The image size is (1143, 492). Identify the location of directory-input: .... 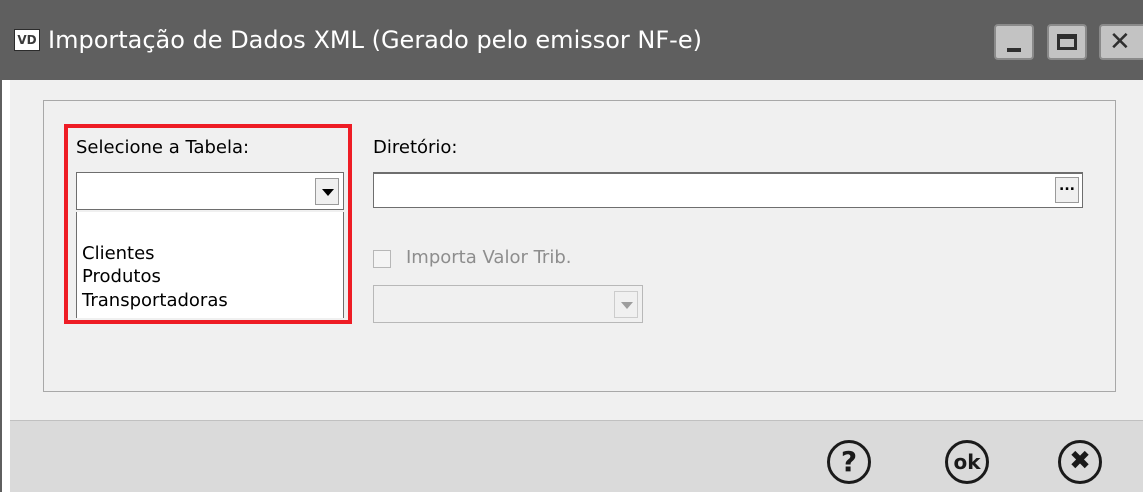
(728, 190).